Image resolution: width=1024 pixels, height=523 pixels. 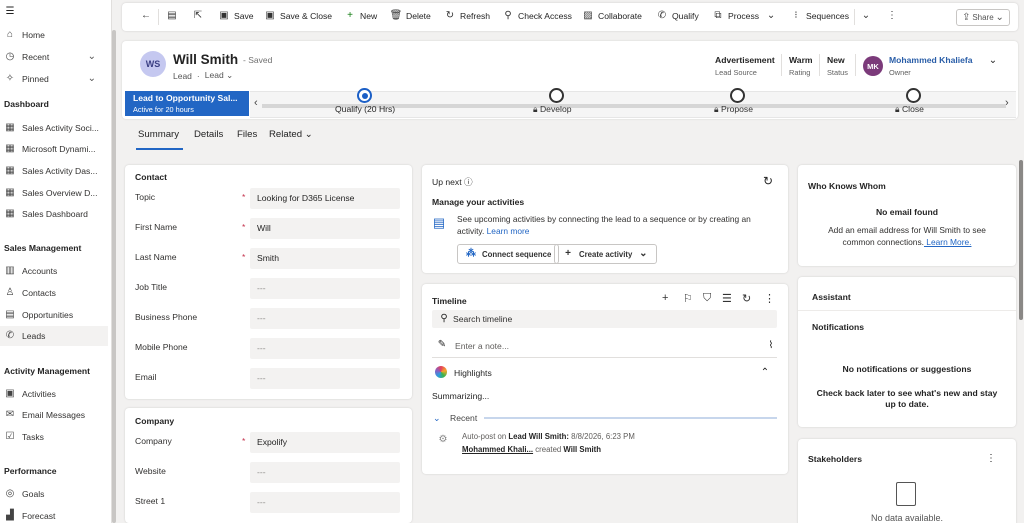 I want to click on learn-more-link: Learn more, so click(x=508, y=231).